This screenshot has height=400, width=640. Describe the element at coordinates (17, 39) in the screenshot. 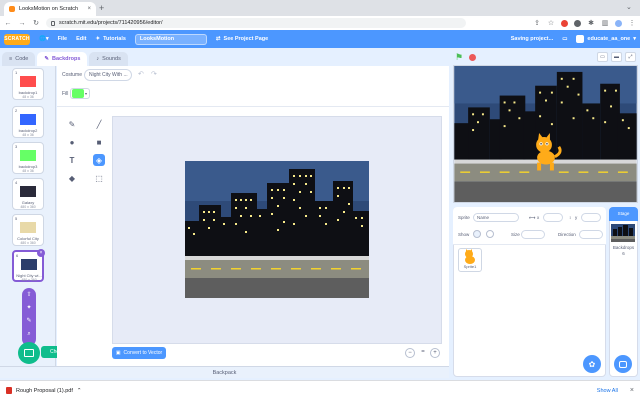

I see `scratch-logo: SCRATCH` at that location.